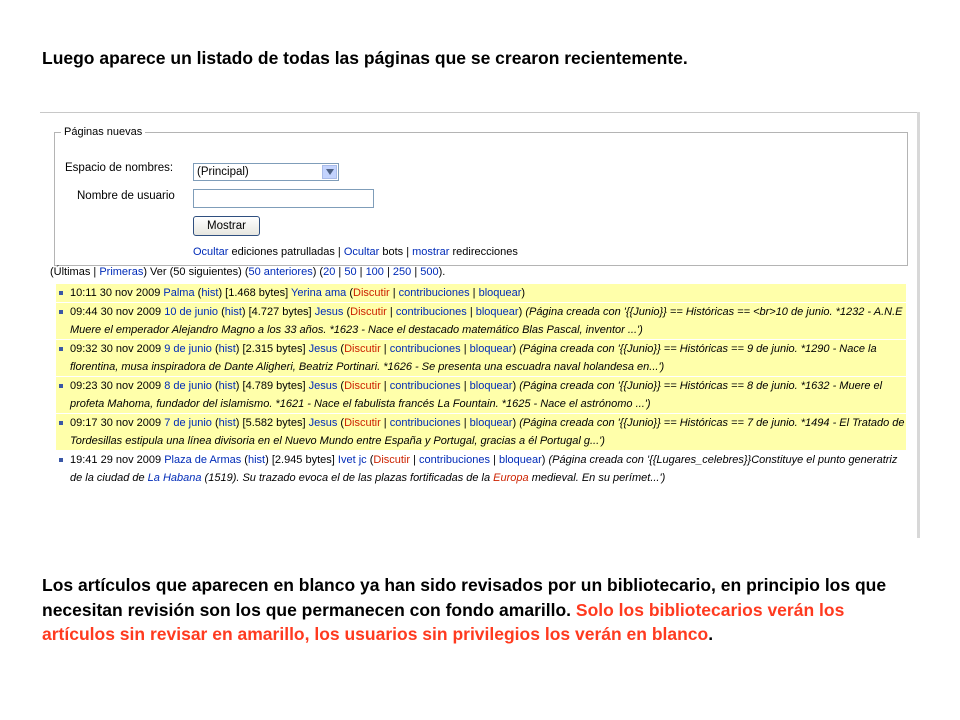  I want to click on username-input, so click(283, 198).